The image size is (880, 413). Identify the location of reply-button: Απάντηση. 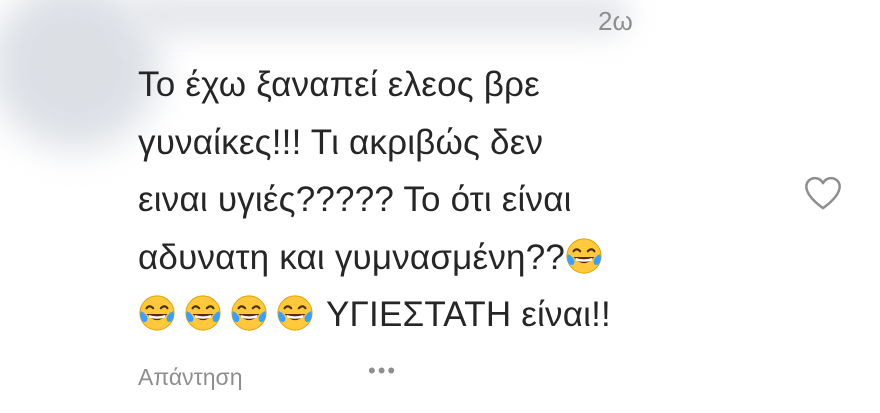
(190, 377).